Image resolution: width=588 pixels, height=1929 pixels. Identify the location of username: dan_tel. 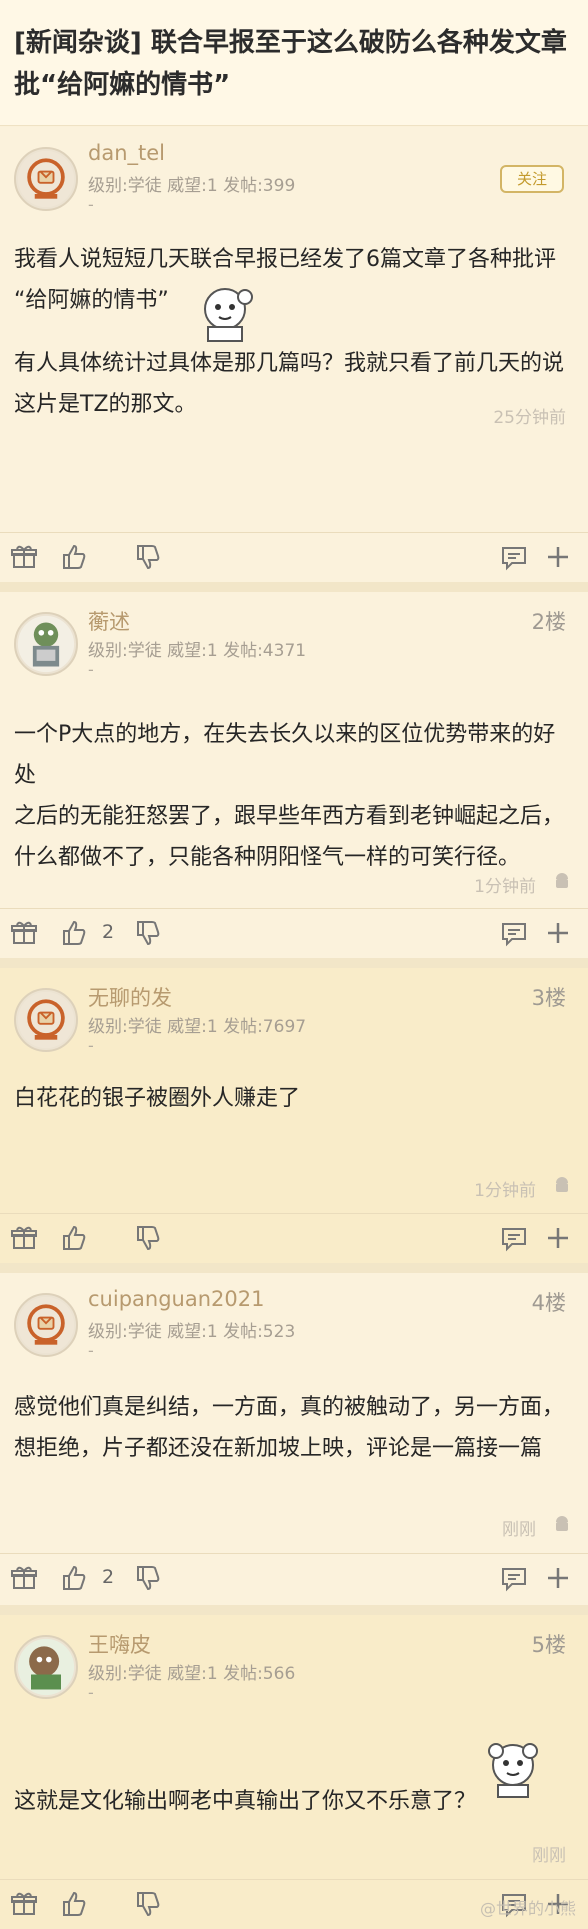
(126, 153).